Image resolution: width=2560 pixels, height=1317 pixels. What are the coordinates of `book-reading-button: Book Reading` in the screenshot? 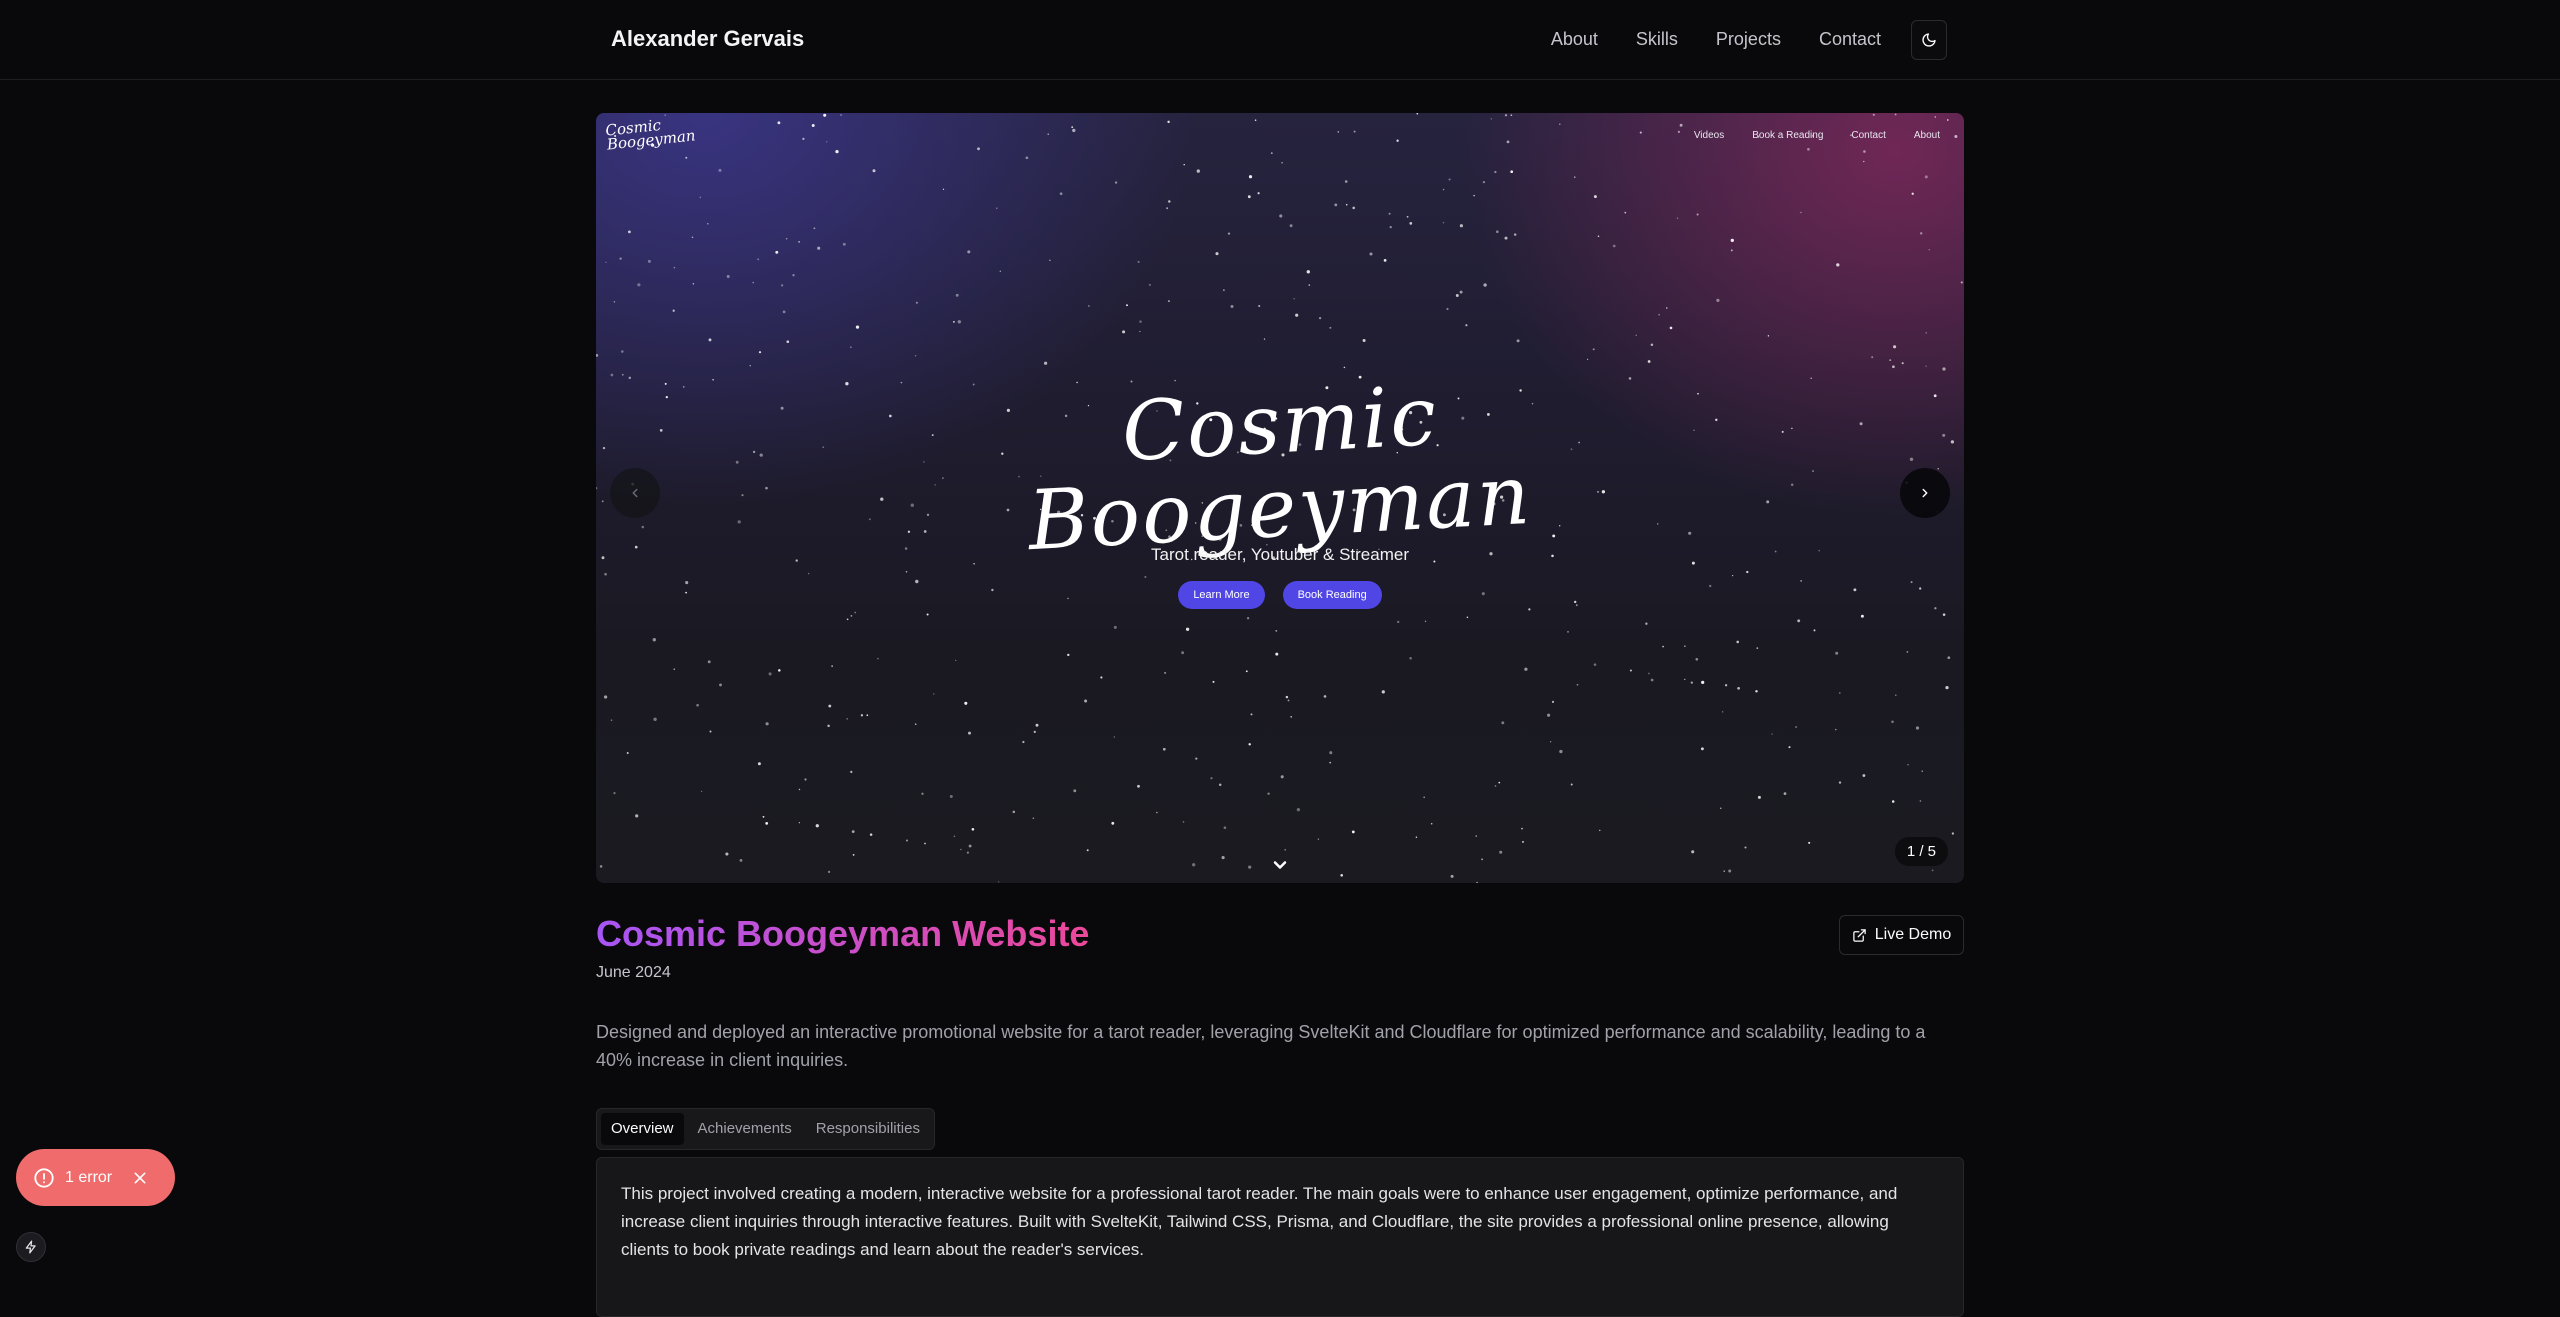 It's located at (1332, 595).